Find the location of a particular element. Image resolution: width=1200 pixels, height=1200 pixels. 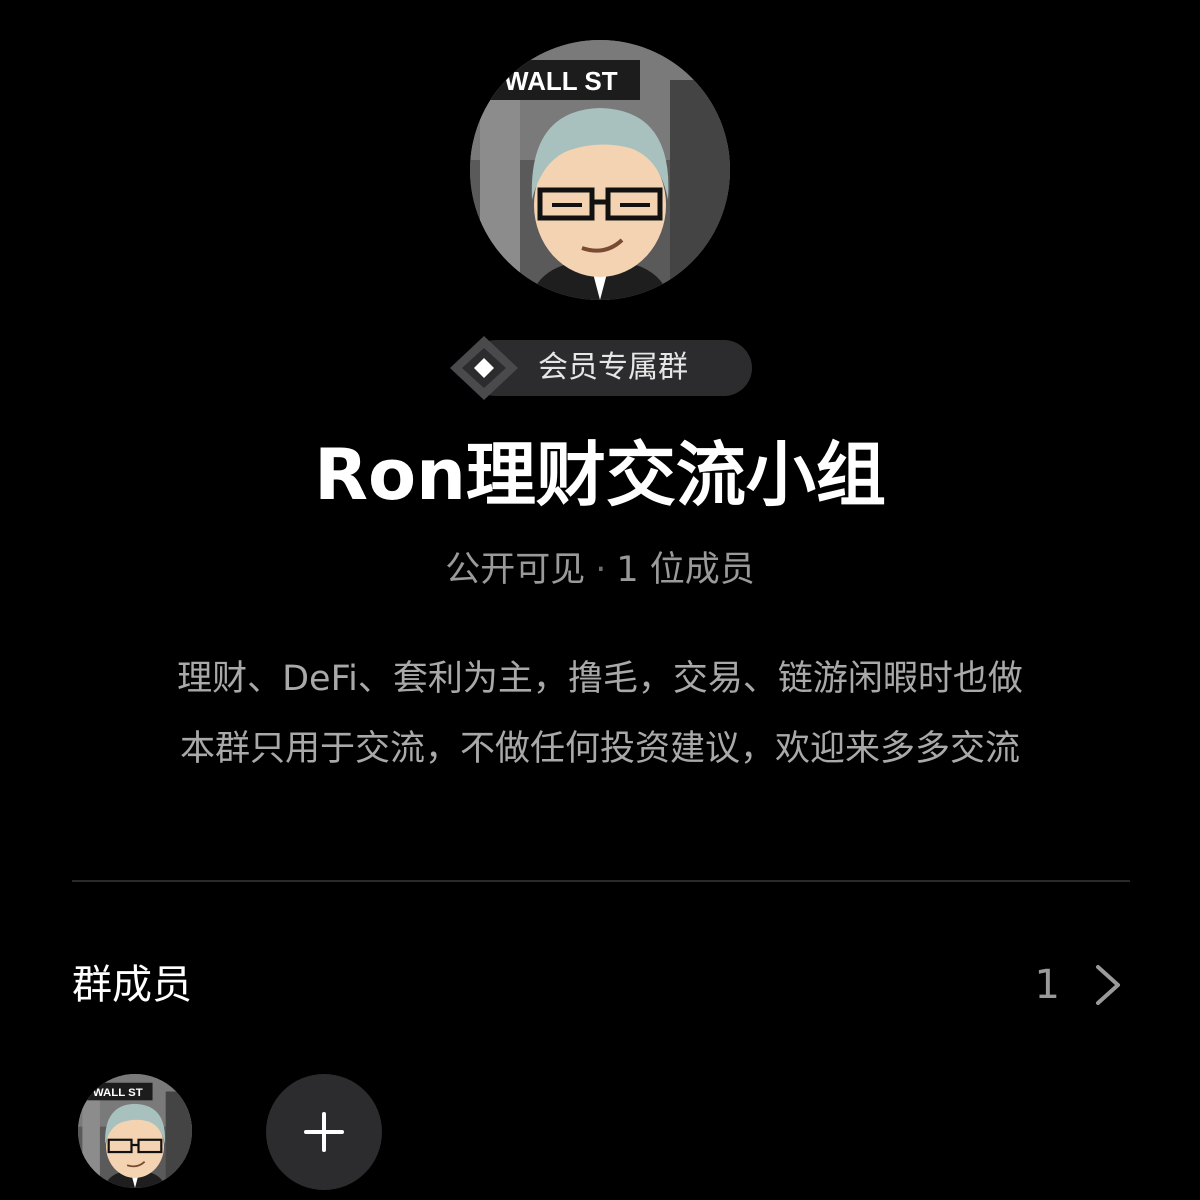

add-member-button is located at coordinates (324, 1132).